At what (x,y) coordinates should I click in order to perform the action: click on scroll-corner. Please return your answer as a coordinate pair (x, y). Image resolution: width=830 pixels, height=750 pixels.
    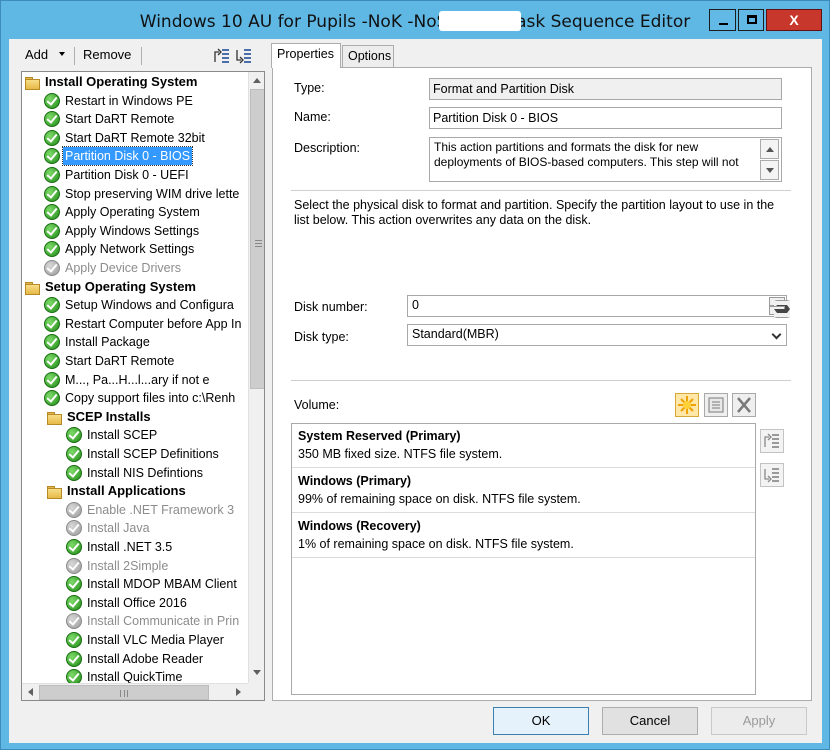
    Looking at the image, I should click on (256, 691).